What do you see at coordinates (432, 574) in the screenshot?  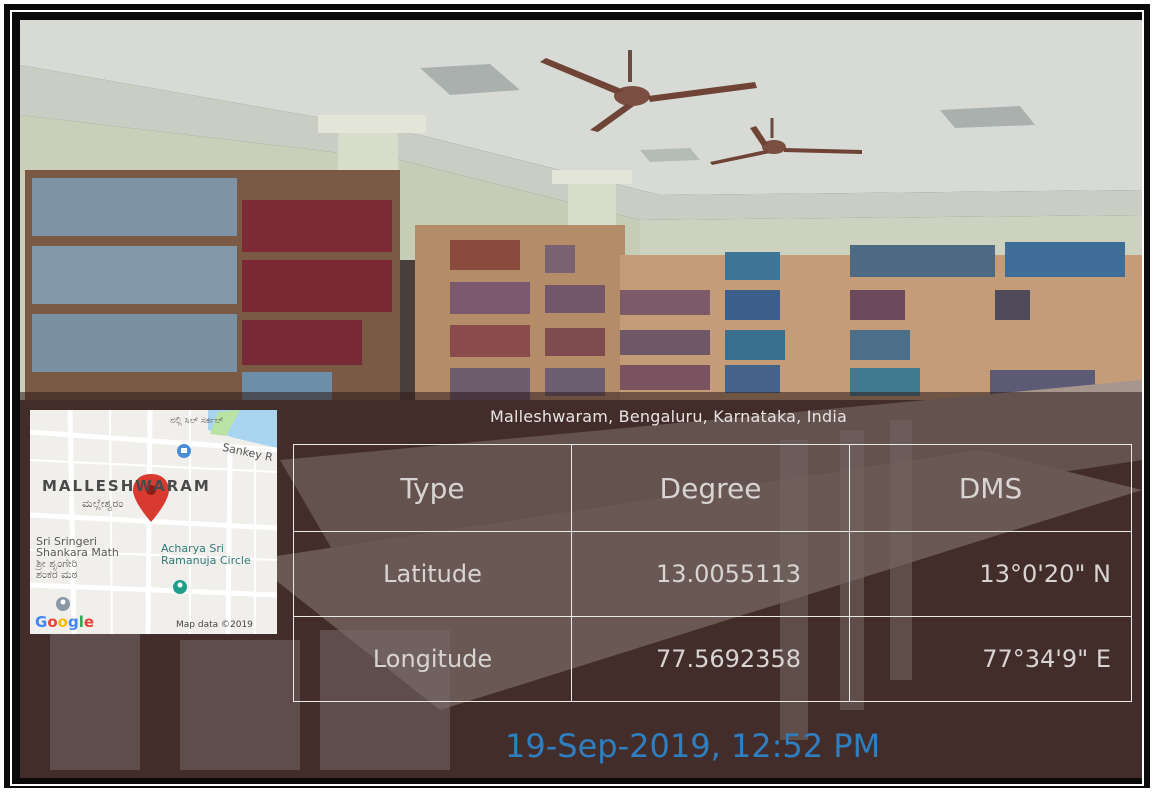 I see `latitude-label: Latitude` at bounding box center [432, 574].